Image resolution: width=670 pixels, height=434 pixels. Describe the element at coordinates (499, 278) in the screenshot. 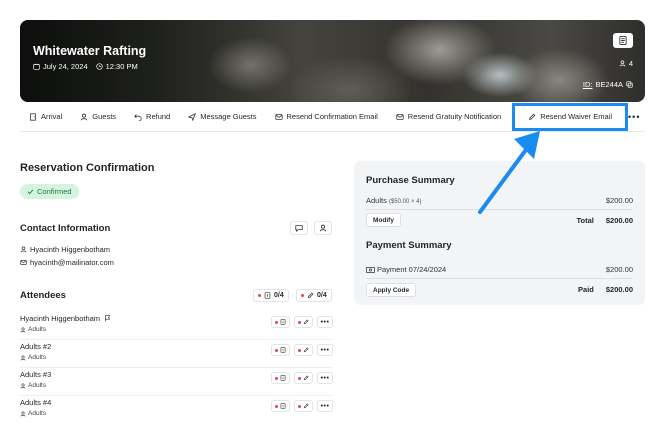

I see `divider` at that location.